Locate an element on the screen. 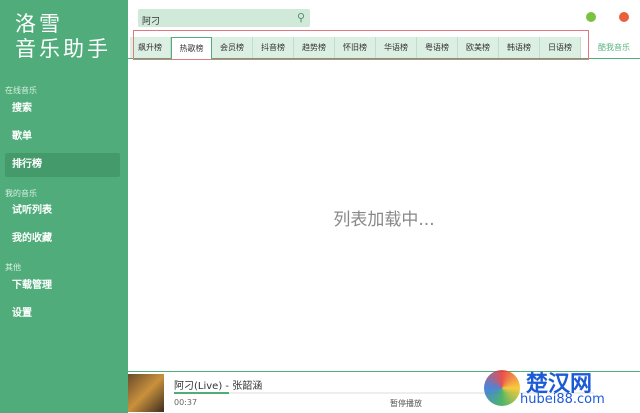  tab-douyin: 抖音榜 is located at coordinates (273, 47).